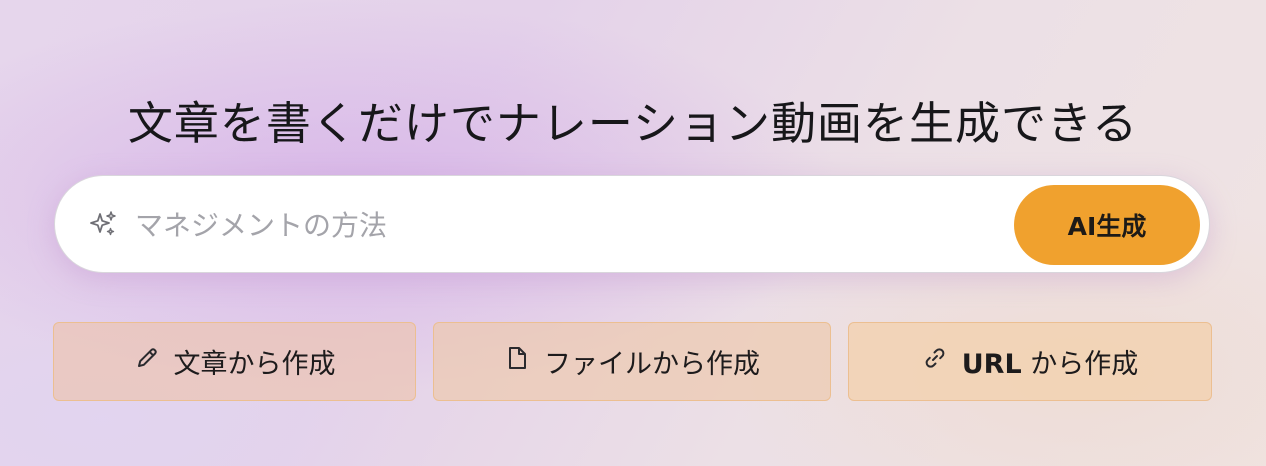  What do you see at coordinates (1080, 364) in the screenshot?
I see `url-label-suffix: から作成` at bounding box center [1080, 364].